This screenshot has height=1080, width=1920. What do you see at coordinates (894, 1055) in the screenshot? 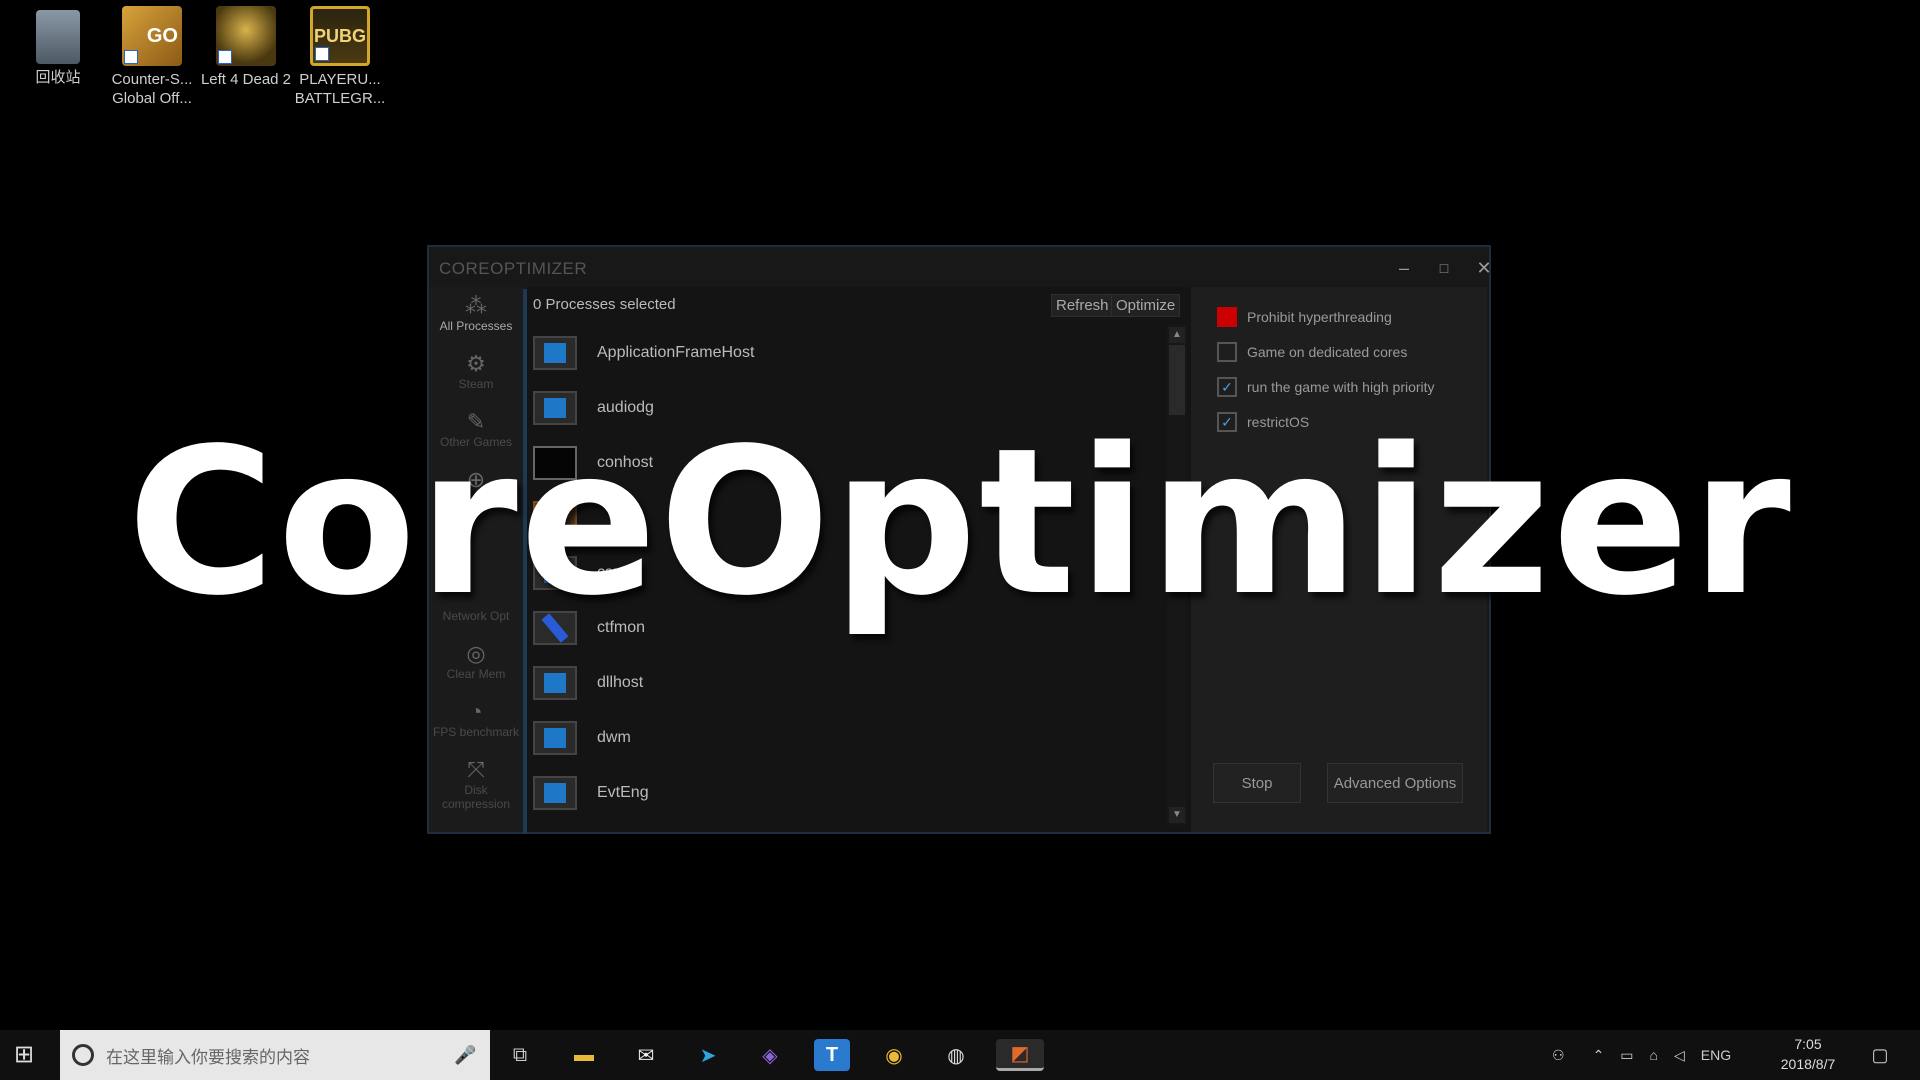
I see `chrome-icon: ◉` at bounding box center [894, 1055].